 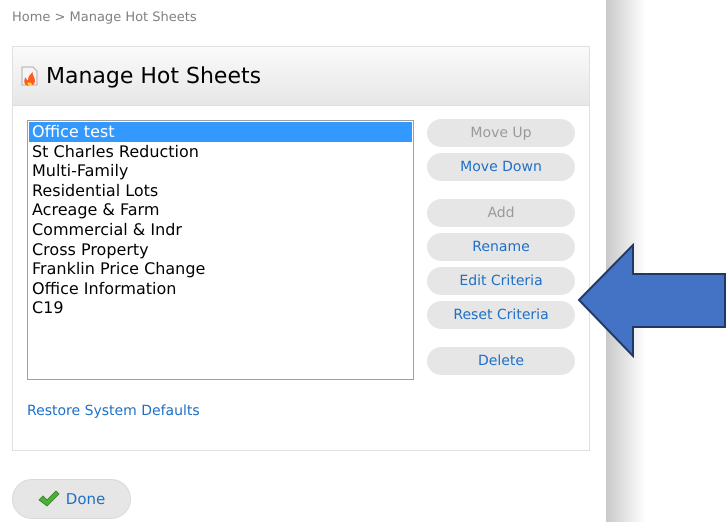 I want to click on action-button: Edit Criteria, so click(x=501, y=281).